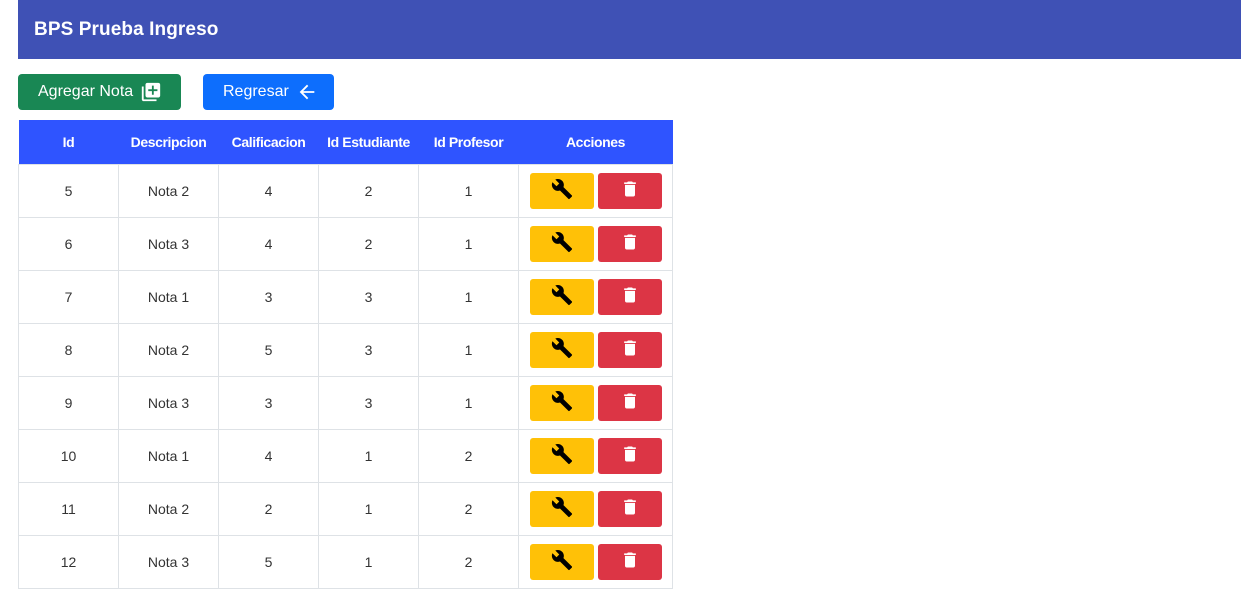  I want to click on column-header-acciones: Acciones, so click(595, 141).